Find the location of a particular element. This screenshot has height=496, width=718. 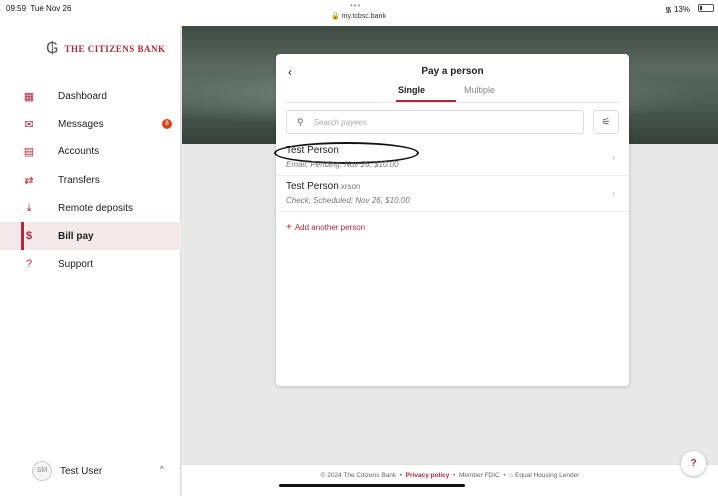

deposit-icon: ⤓ is located at coordinates (29, 207).